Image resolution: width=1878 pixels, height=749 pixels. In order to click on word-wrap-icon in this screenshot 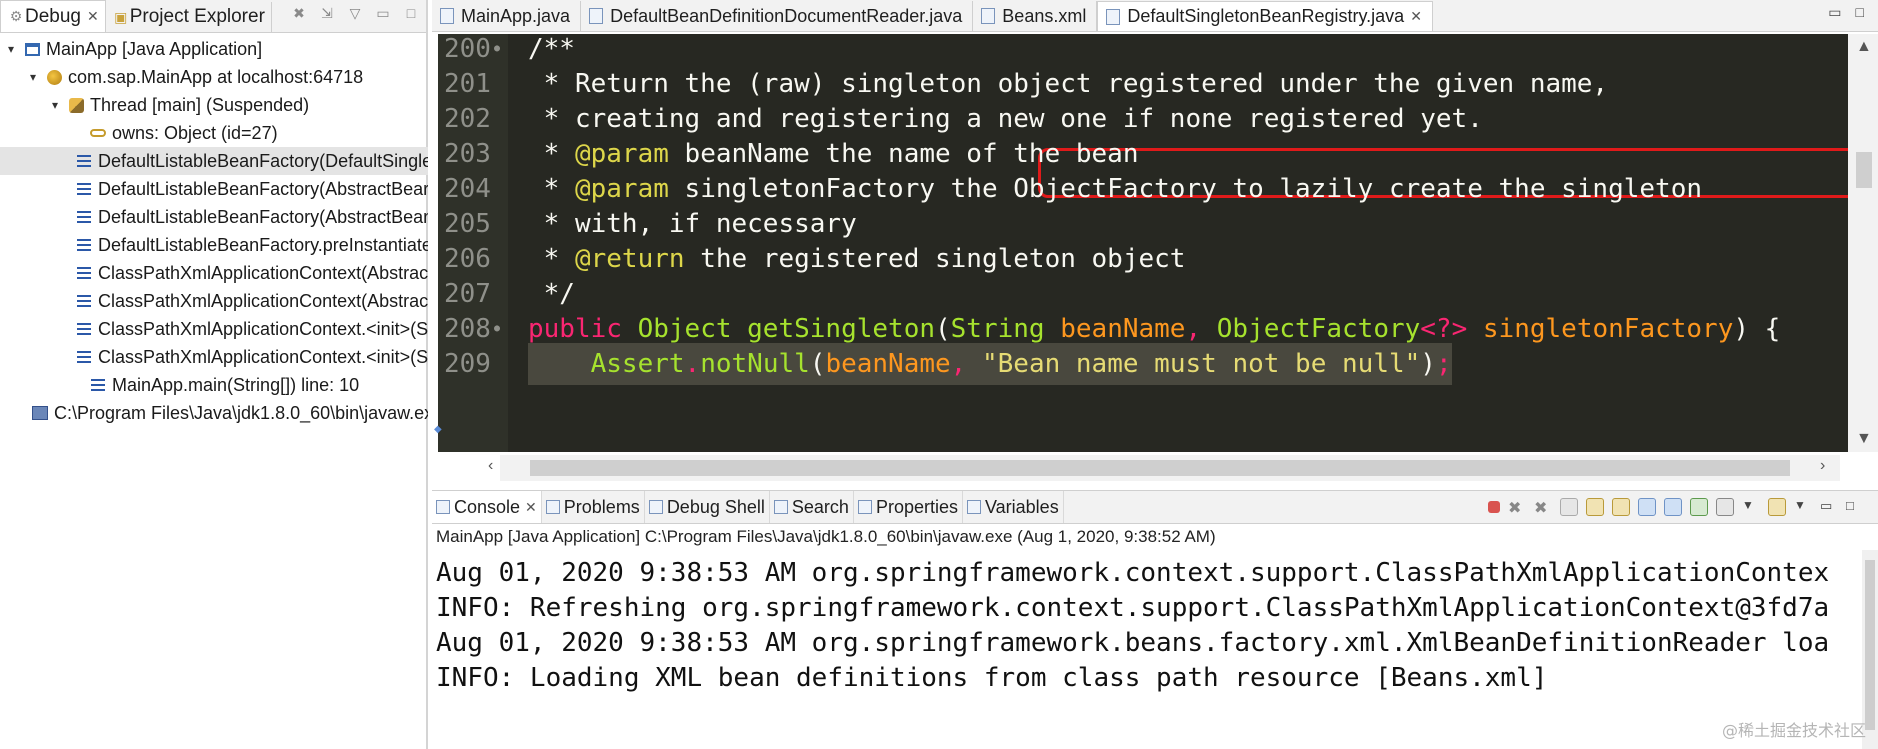, I will do `click(1621, 507)`.